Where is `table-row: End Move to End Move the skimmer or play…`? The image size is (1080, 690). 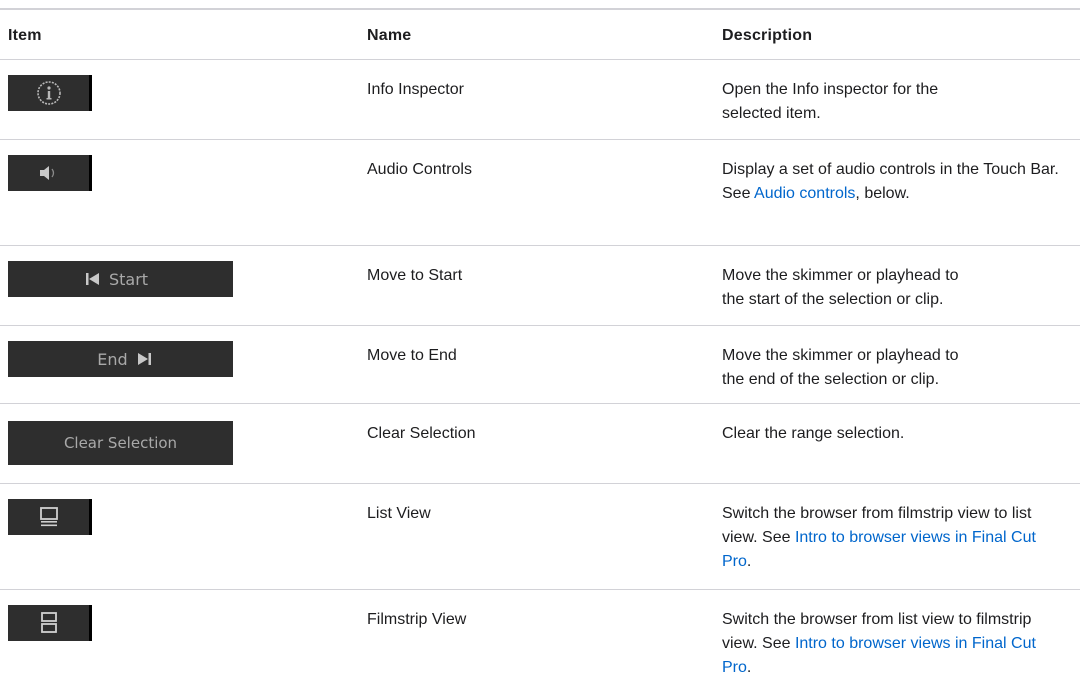
table-row: End Move to End Move the skimmer or play… is located at coordinates (540, 365).